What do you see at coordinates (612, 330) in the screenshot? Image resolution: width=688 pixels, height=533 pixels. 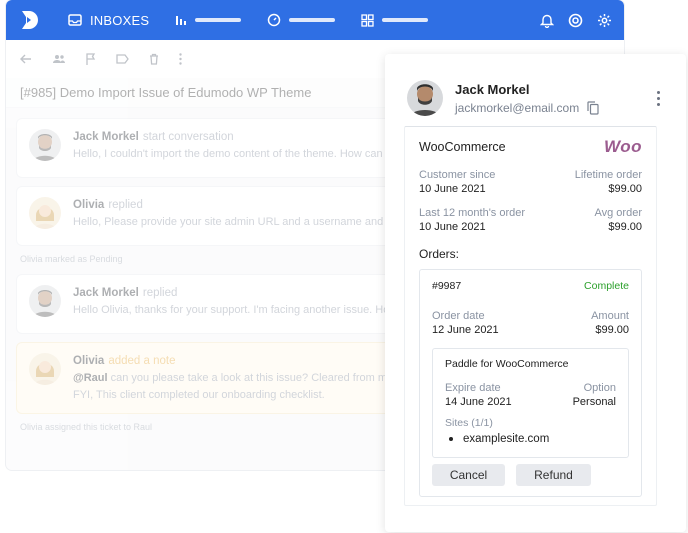 I see `amount-value: $99.00` at bounding box center [612, 330].